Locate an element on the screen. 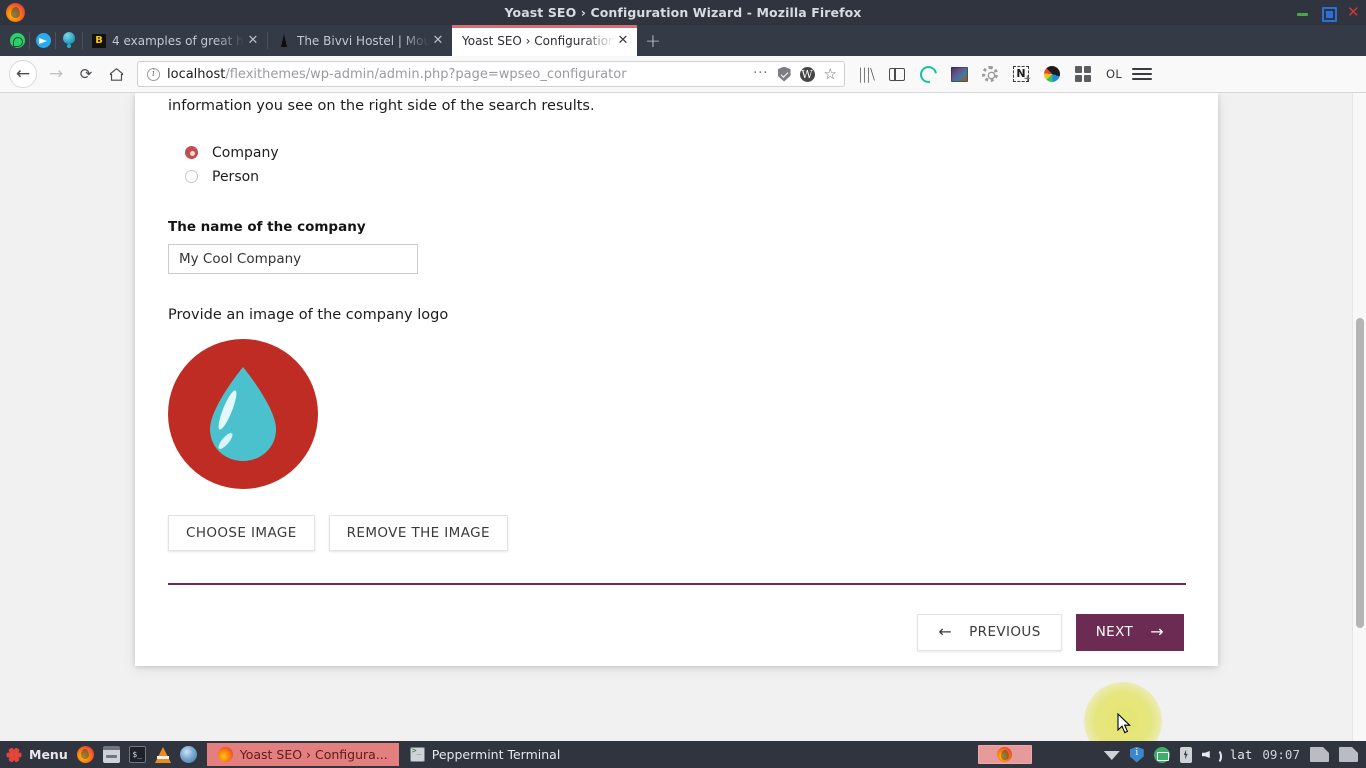  system-tray: i lat 09:07 is located at coordinates (1171, 754).